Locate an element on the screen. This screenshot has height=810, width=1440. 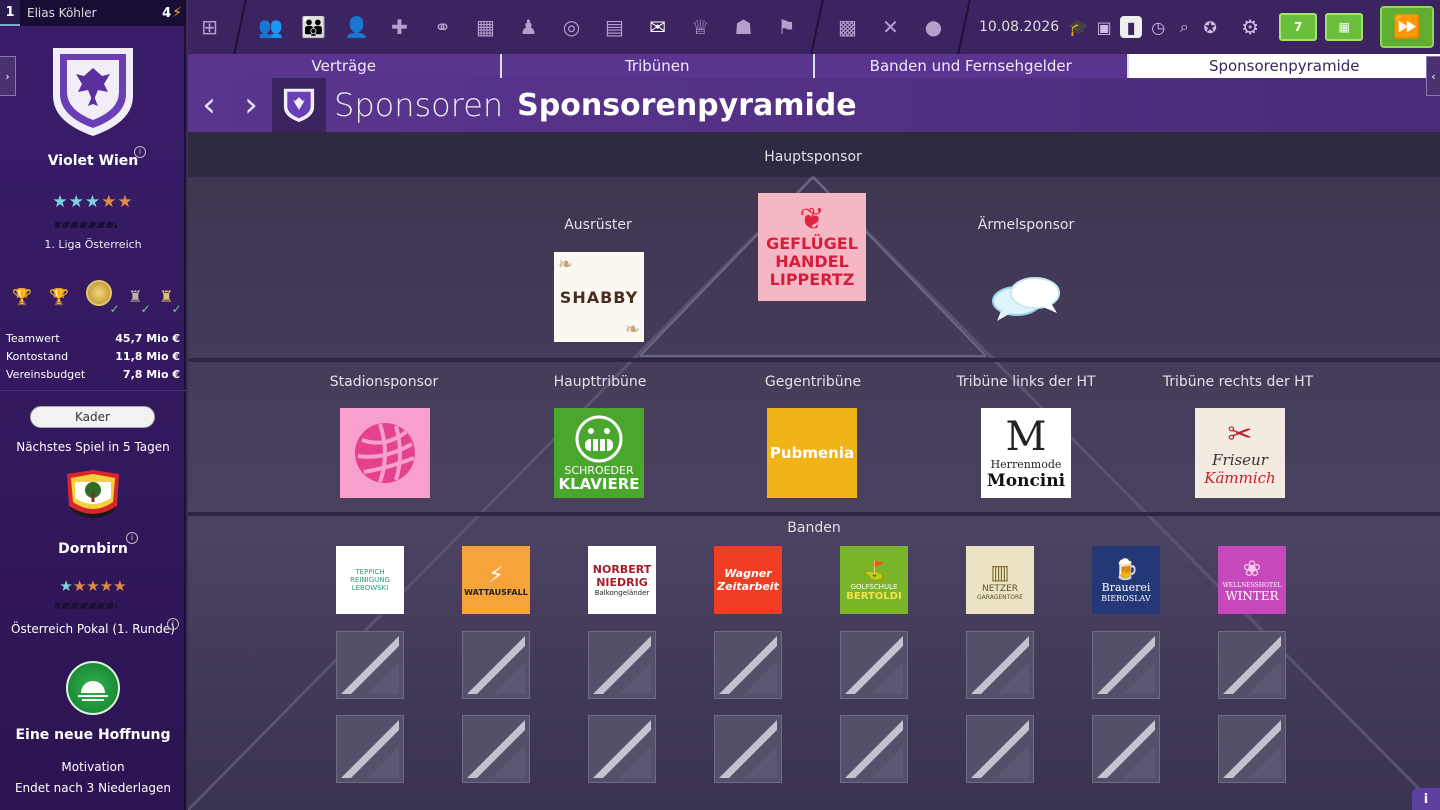
back-arrow-icon: ‹ is located at coordinates (209, 105).